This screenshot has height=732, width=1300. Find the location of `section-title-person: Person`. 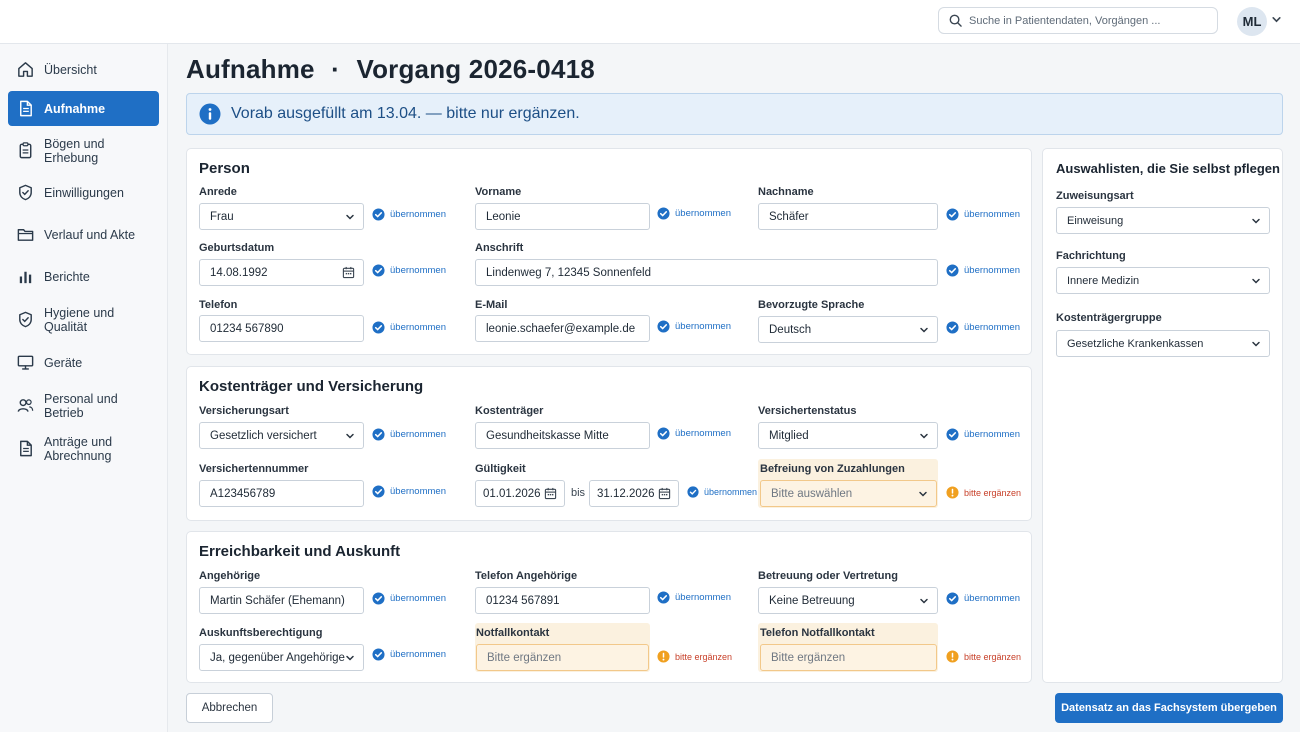

section-title-person: Person is located at coordinates (224, 168).